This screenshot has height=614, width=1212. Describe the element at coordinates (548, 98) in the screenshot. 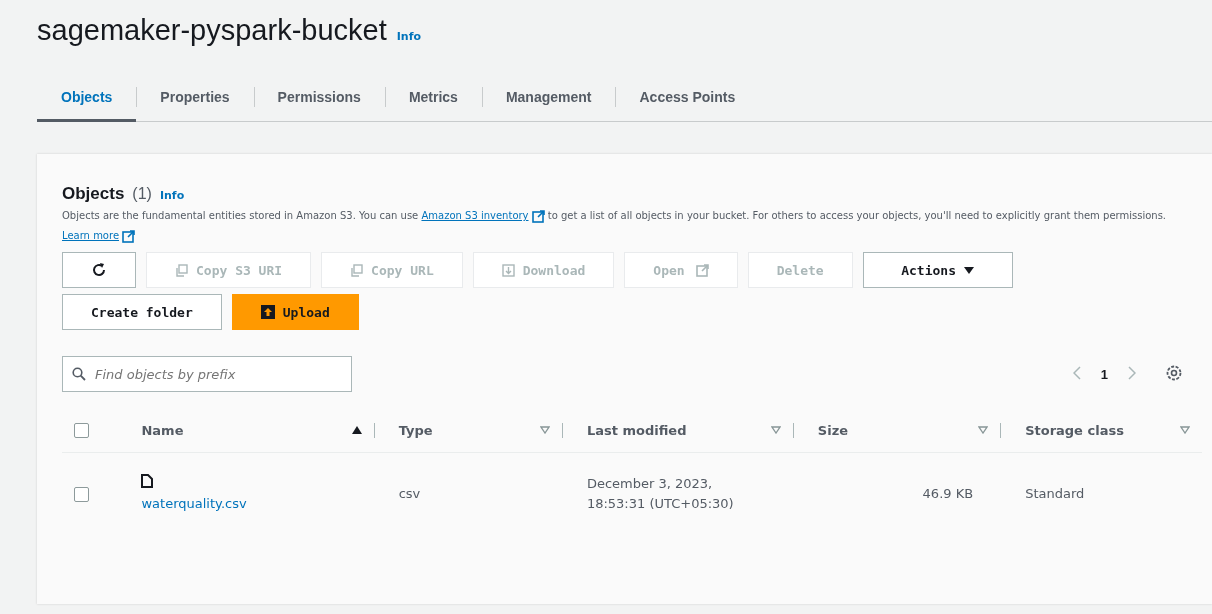

I see `tab: Management` at that location.